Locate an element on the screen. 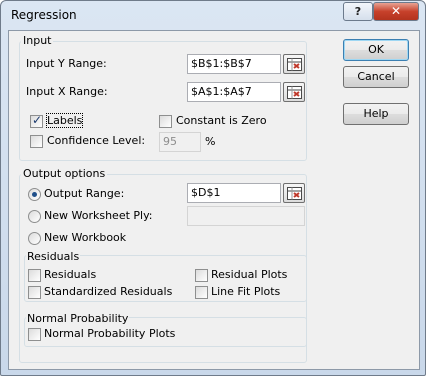  close-button: ✕ is located at coordinates (396, 11).